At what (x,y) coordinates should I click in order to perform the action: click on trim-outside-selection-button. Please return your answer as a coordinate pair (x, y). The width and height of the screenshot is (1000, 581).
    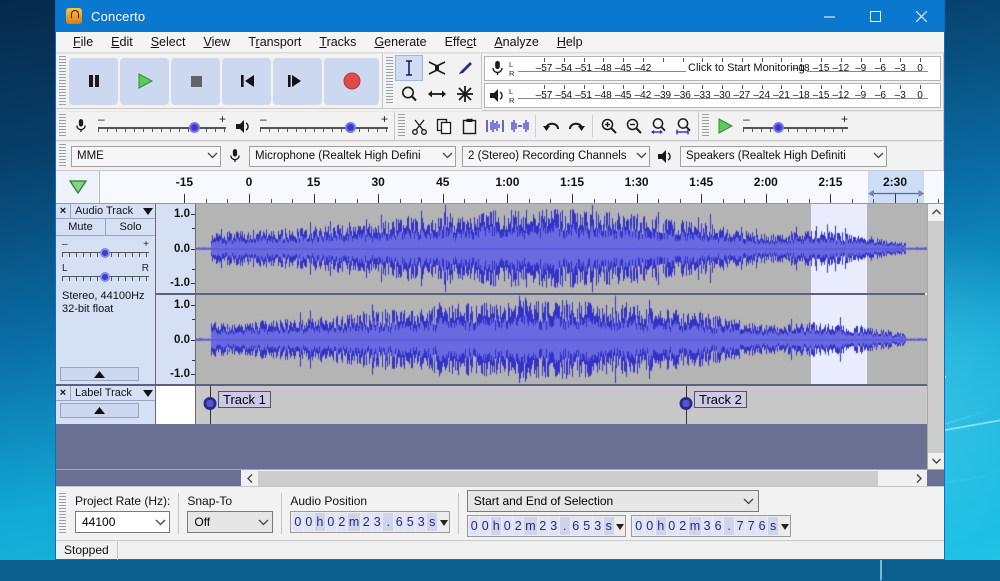
    Looking at the image, I should click on (494, 126).